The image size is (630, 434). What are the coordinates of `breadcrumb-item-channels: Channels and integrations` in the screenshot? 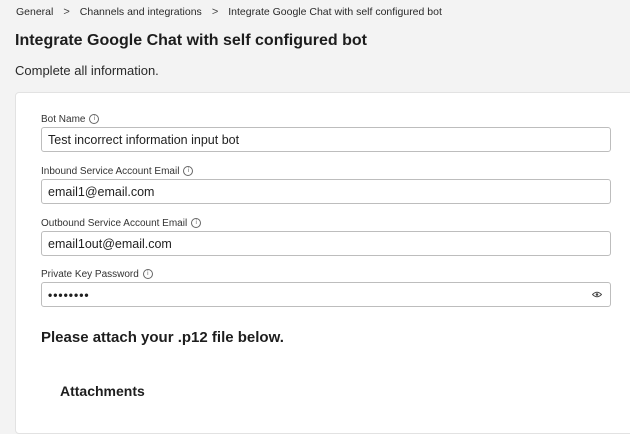 It's located at (141, 12).